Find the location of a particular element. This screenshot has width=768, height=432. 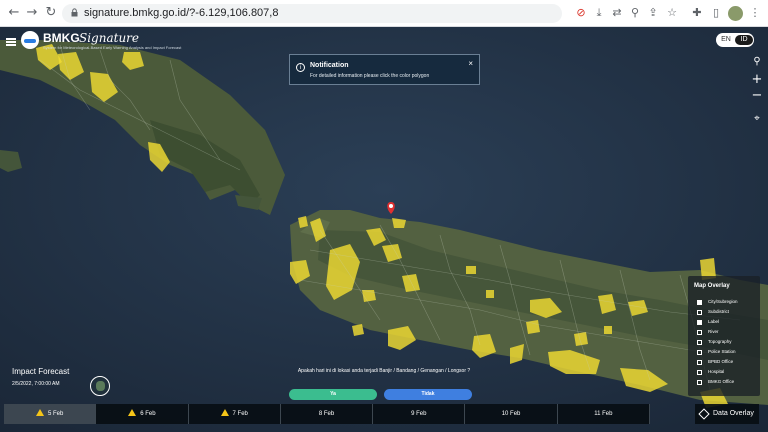

reload-icon: ↻ is located at coordinates (51, 13).